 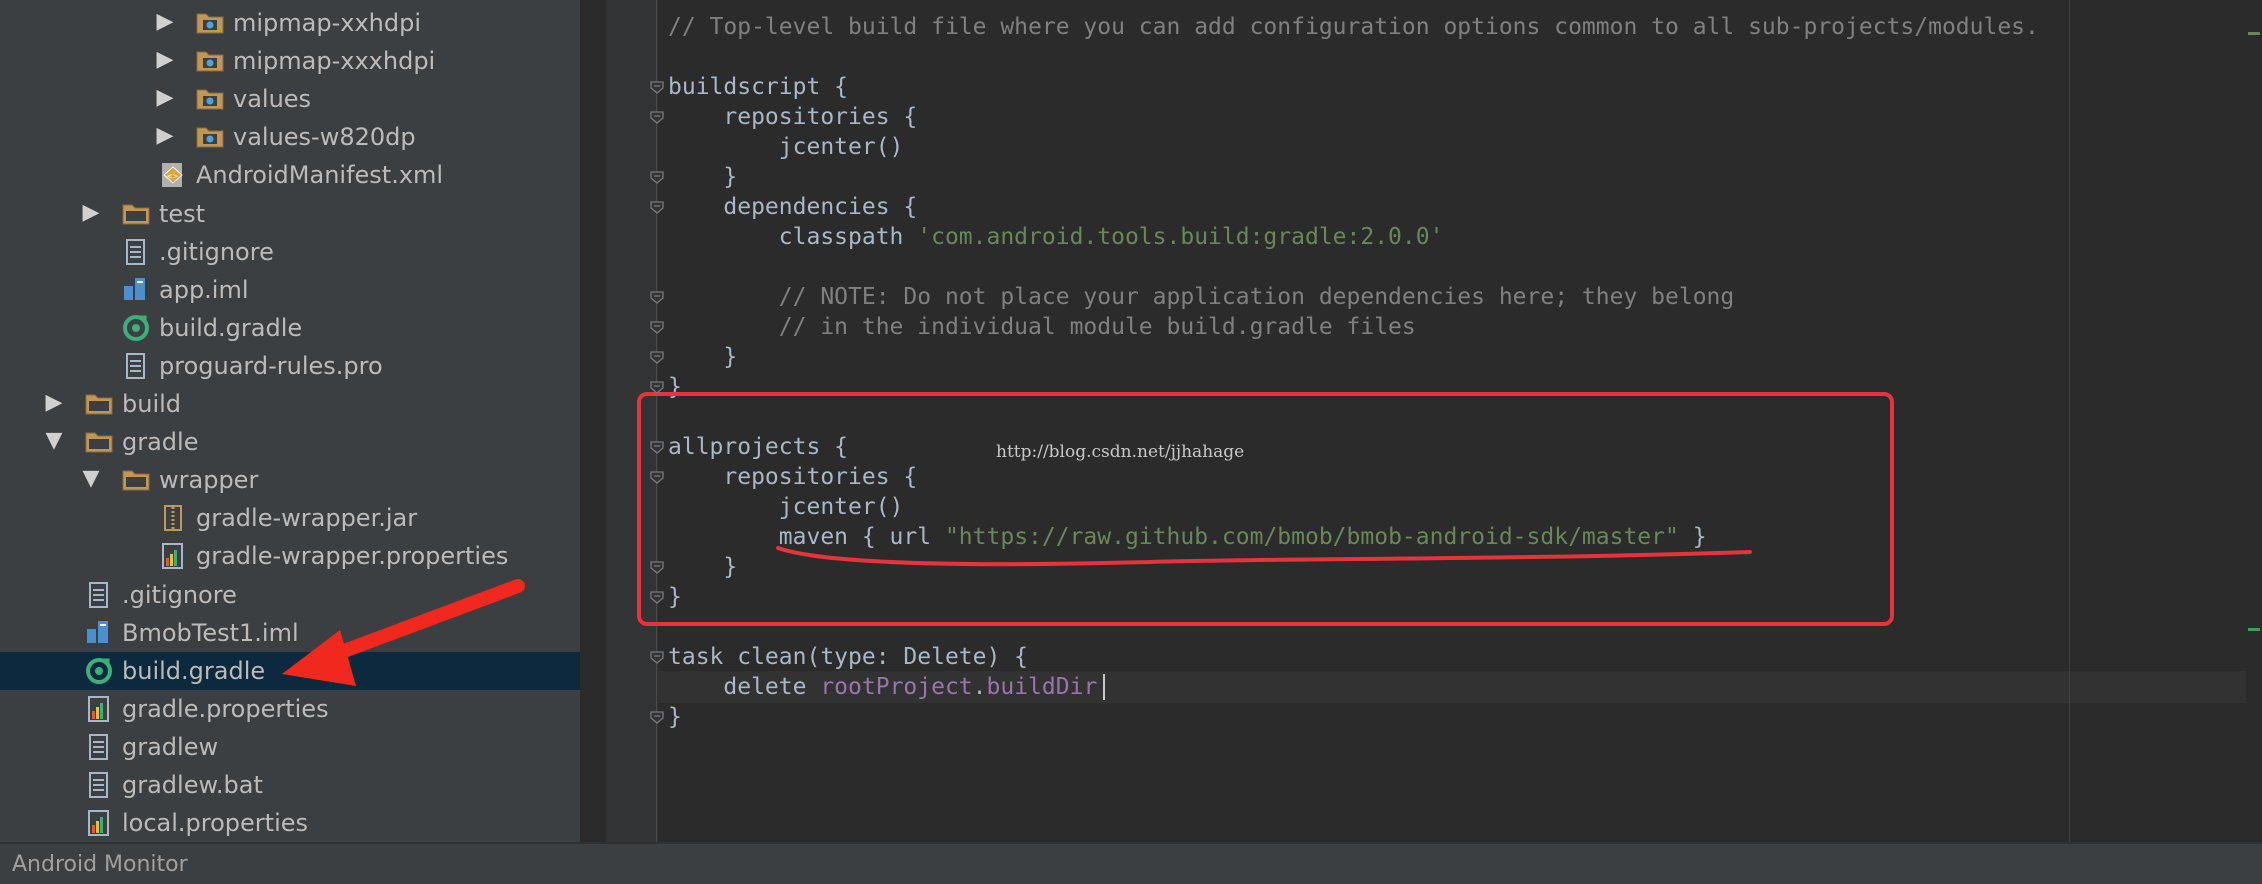 I want to click on annotation-overlay, so click(x=1017, y=616).